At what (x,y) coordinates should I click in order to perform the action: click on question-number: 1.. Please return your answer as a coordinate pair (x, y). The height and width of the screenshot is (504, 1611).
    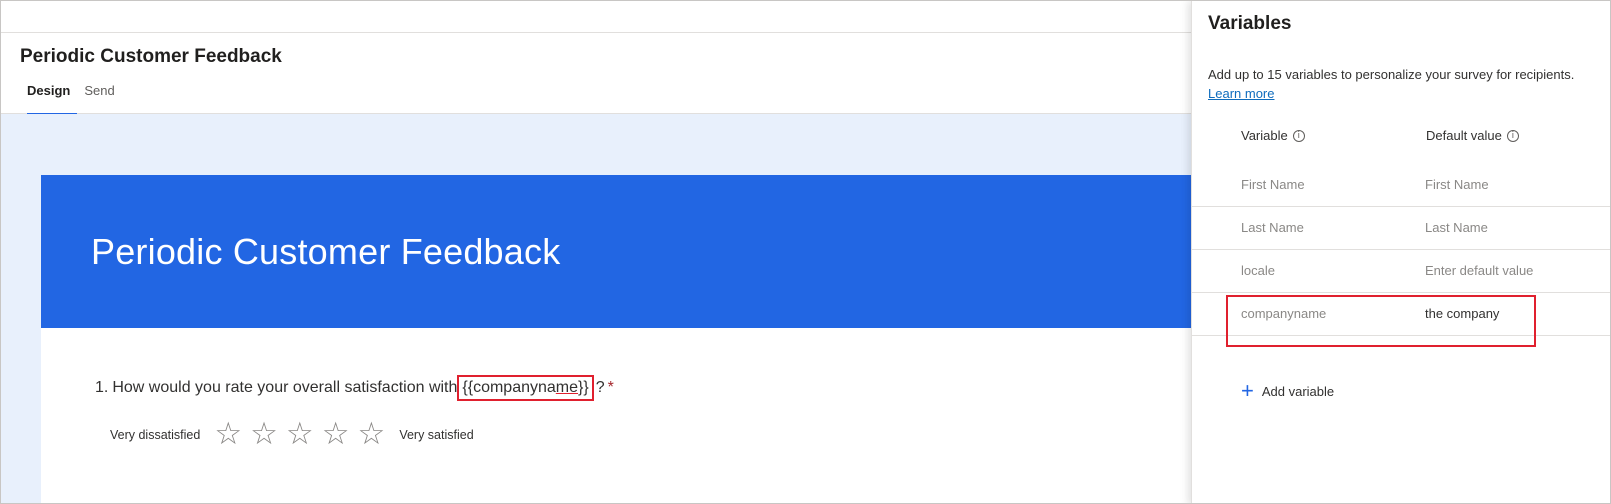
    Looking at the image, I should click on (102, 387).